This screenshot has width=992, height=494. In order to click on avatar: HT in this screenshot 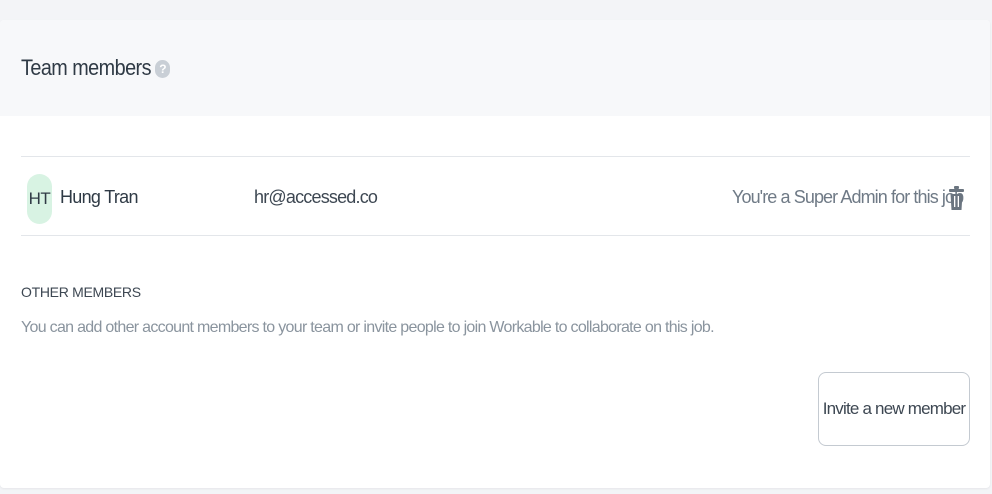, I will do `click(39, 199)`.